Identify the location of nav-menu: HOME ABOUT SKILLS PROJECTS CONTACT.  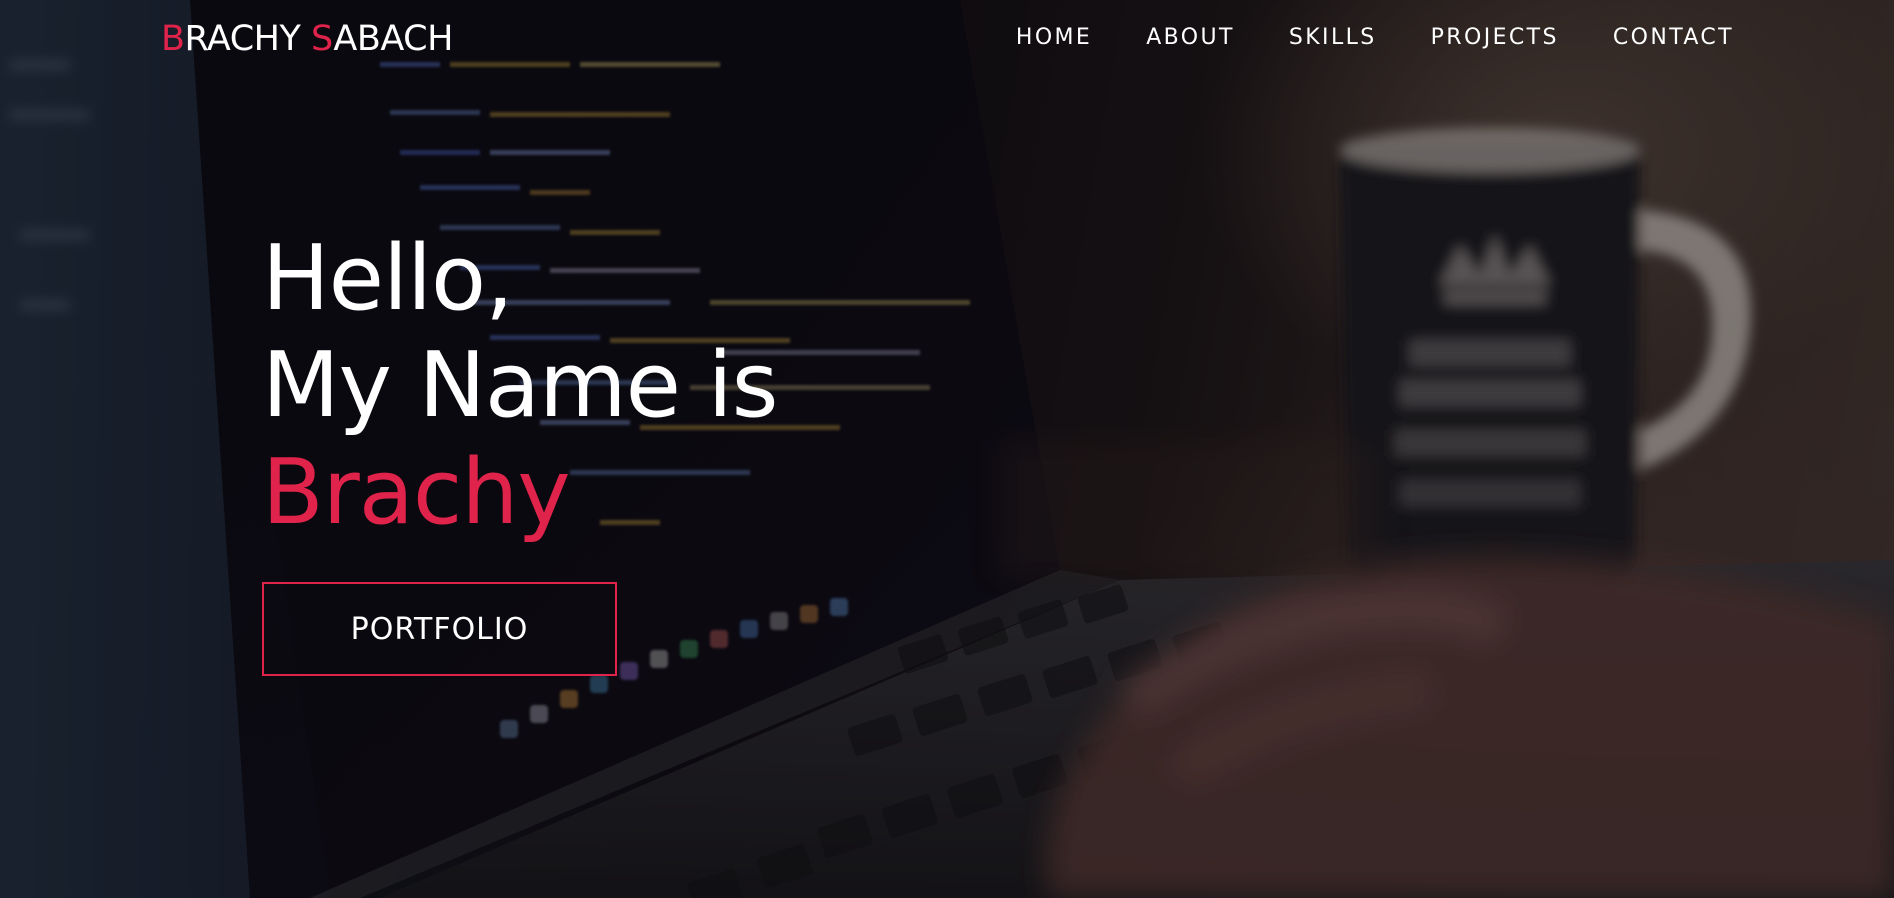
(1375, 38).